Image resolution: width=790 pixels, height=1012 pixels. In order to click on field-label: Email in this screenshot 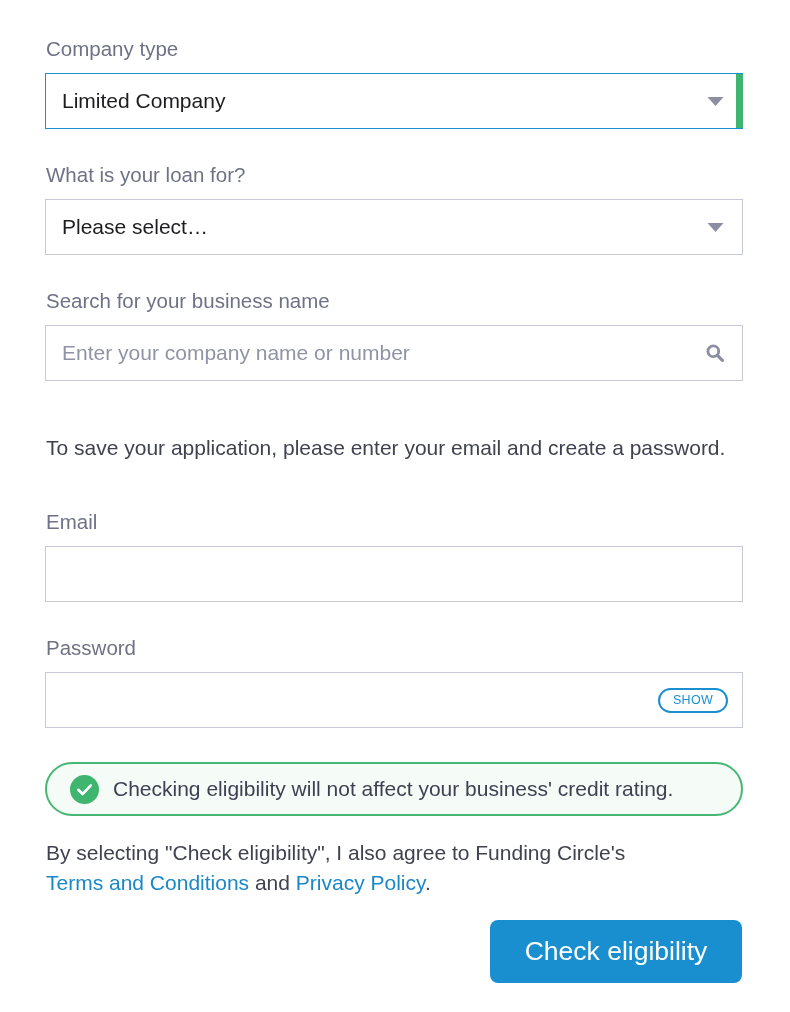, I will do `click(72, 522)`.